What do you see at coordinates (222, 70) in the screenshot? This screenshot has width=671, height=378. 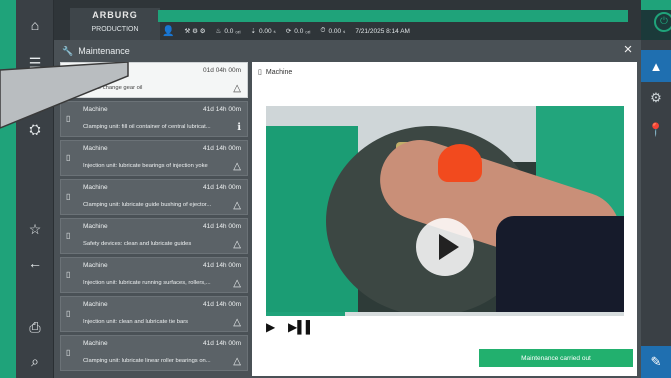 I see `task-time: 01d 04h 00m` at bounding box center [222, 70].